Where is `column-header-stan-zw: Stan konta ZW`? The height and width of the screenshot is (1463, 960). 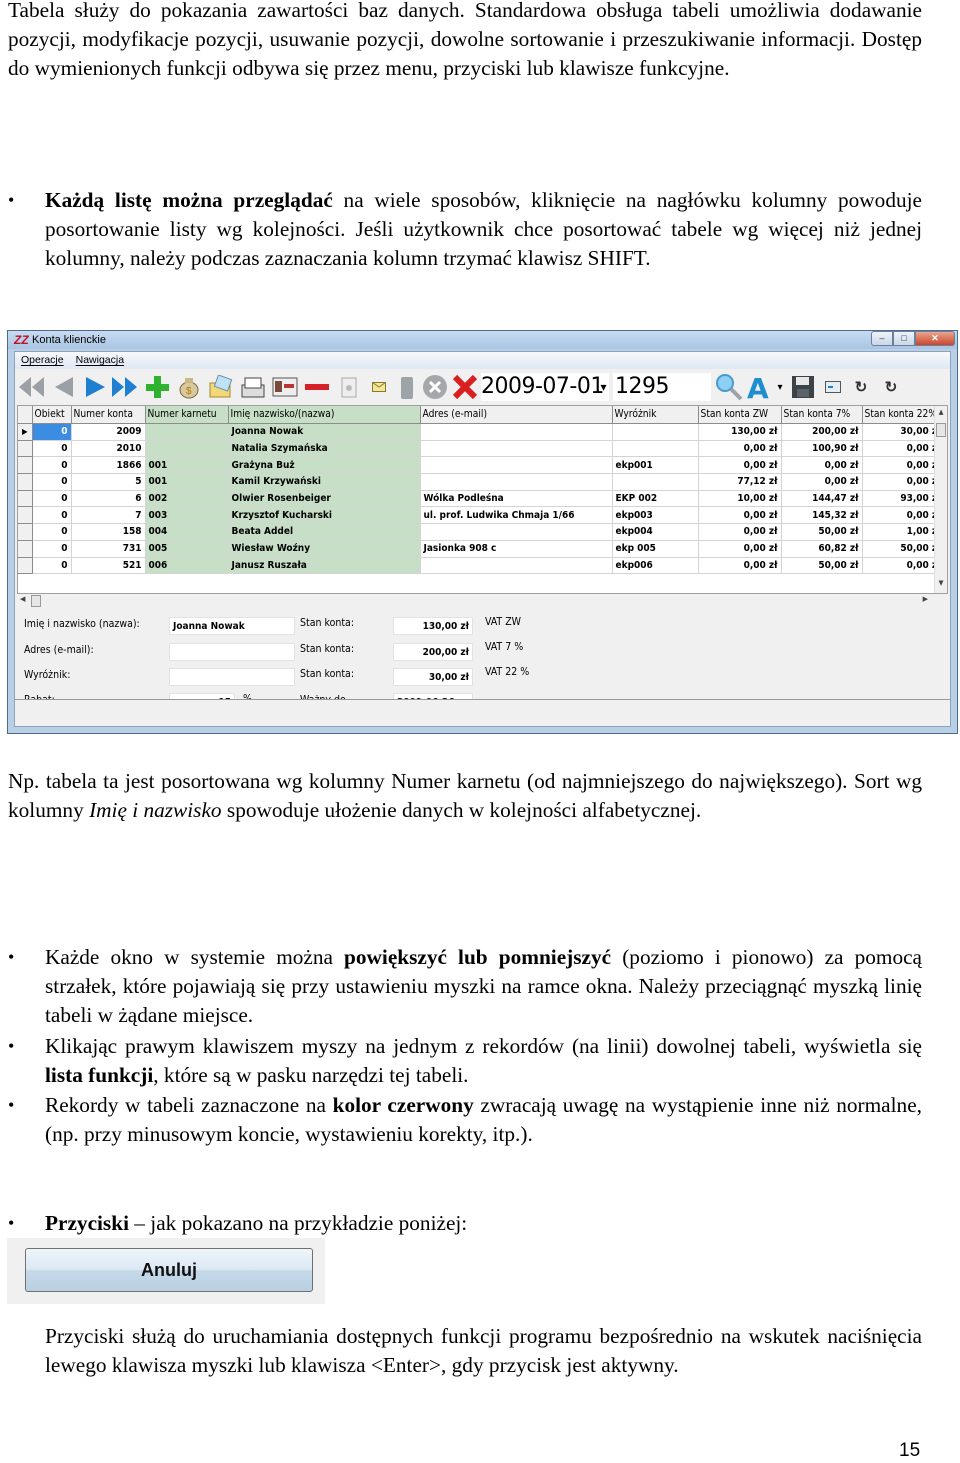 column-header-stan-zw: Stan konta ZW is located at coordinates (740, 415).